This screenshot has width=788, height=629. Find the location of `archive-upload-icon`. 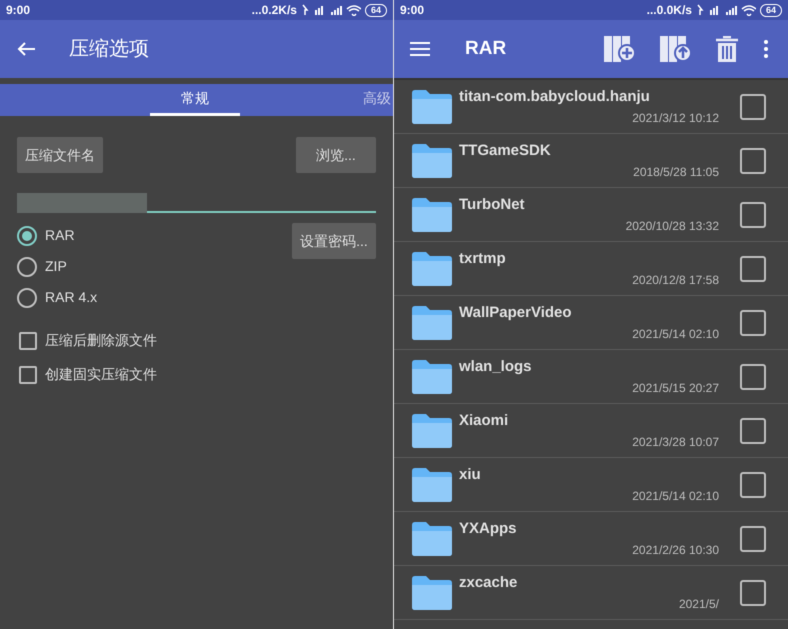

archive-upload-icon is located at coordinates (676, 49).